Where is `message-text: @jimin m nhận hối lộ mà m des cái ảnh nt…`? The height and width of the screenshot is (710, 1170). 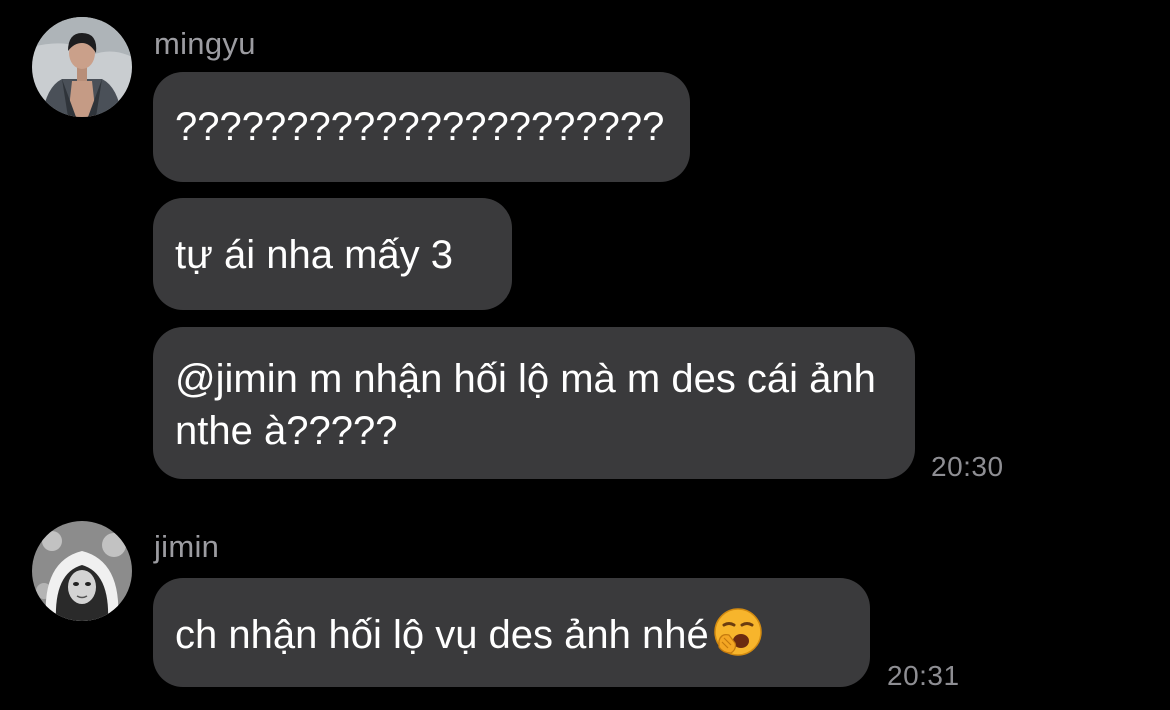
message-text: @jimin m nhận hối lộ mà m des cái ảnh nt… is located at coordinates (525, 405).